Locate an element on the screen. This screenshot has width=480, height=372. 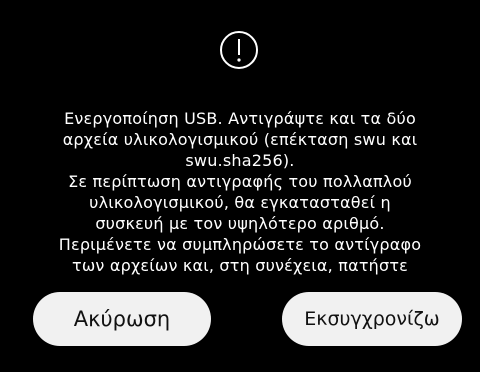
message-line: των αρχείων και, στη συνέχεια, πατήστε is located at coordinates (240, 265).